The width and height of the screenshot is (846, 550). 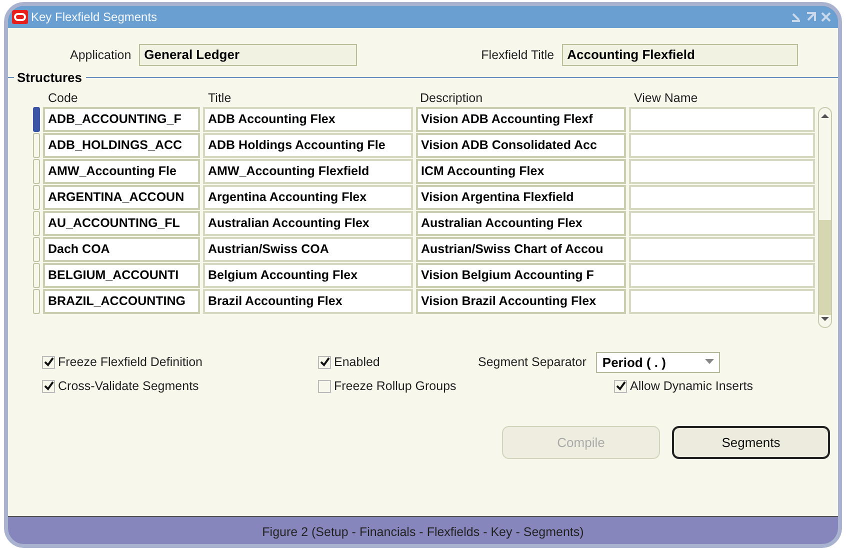 I want to click on table-cell: AMW_Accounting Flexfield, so click(x=308, y=171).